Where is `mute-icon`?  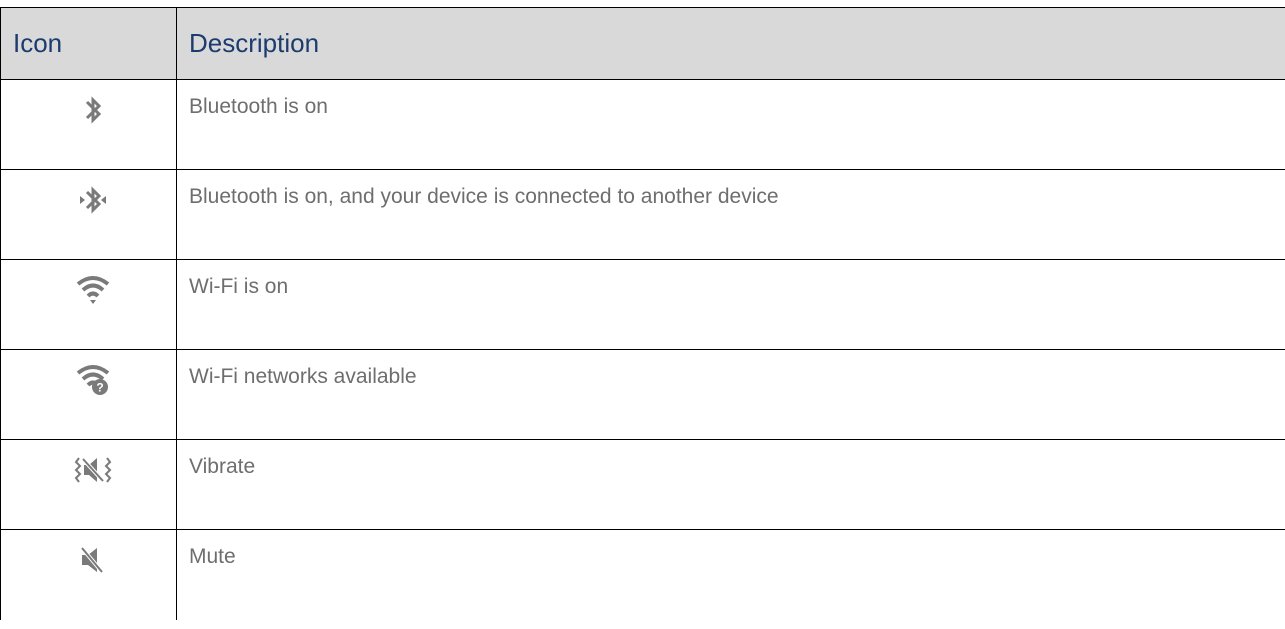
mute-icon is located at coordinates (93, 560).